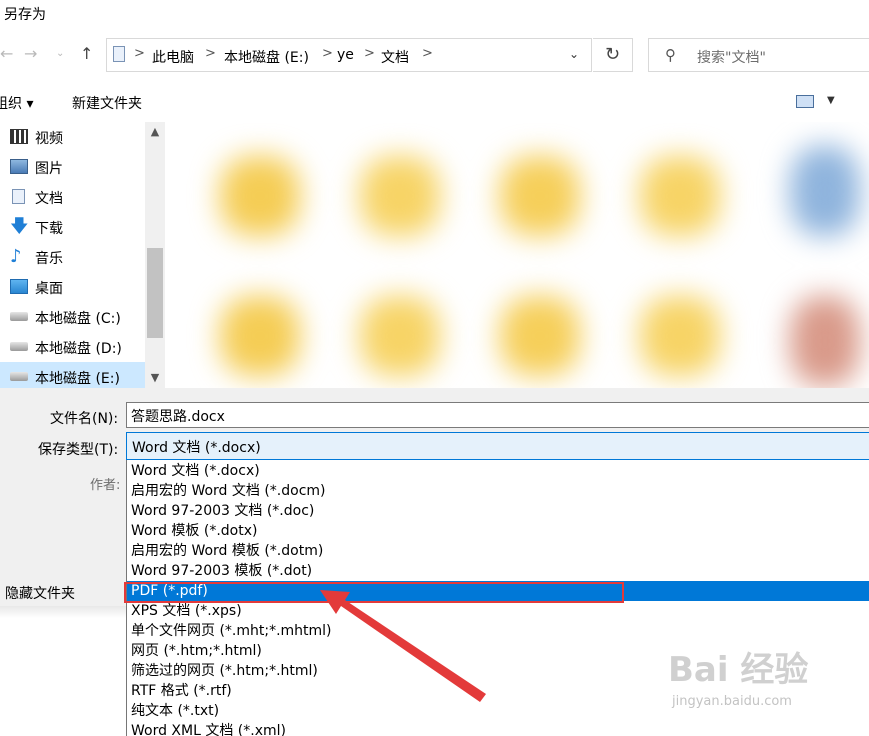  Describe the element at coordinates (63, 677) in the screenshot. I see `bottom-background` at that location.